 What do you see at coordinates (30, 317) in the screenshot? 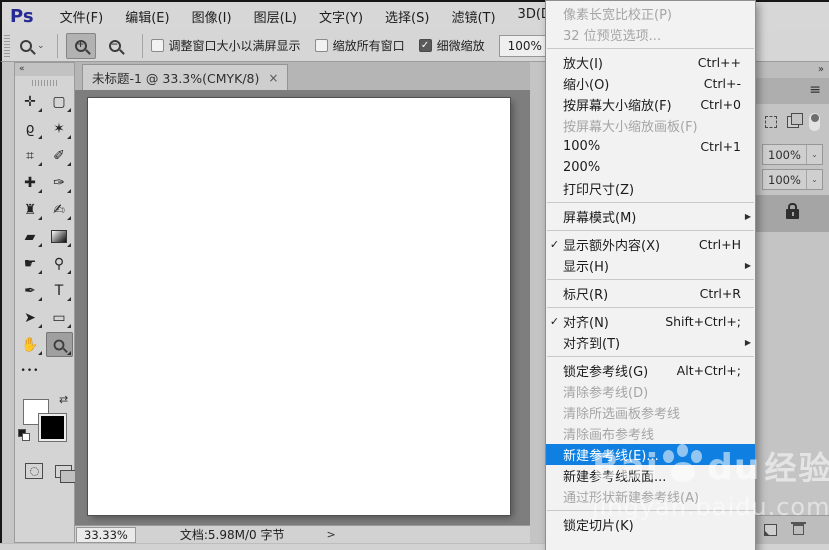
I see `path-selection-tool: ➤` at bounding box center [30, 317].